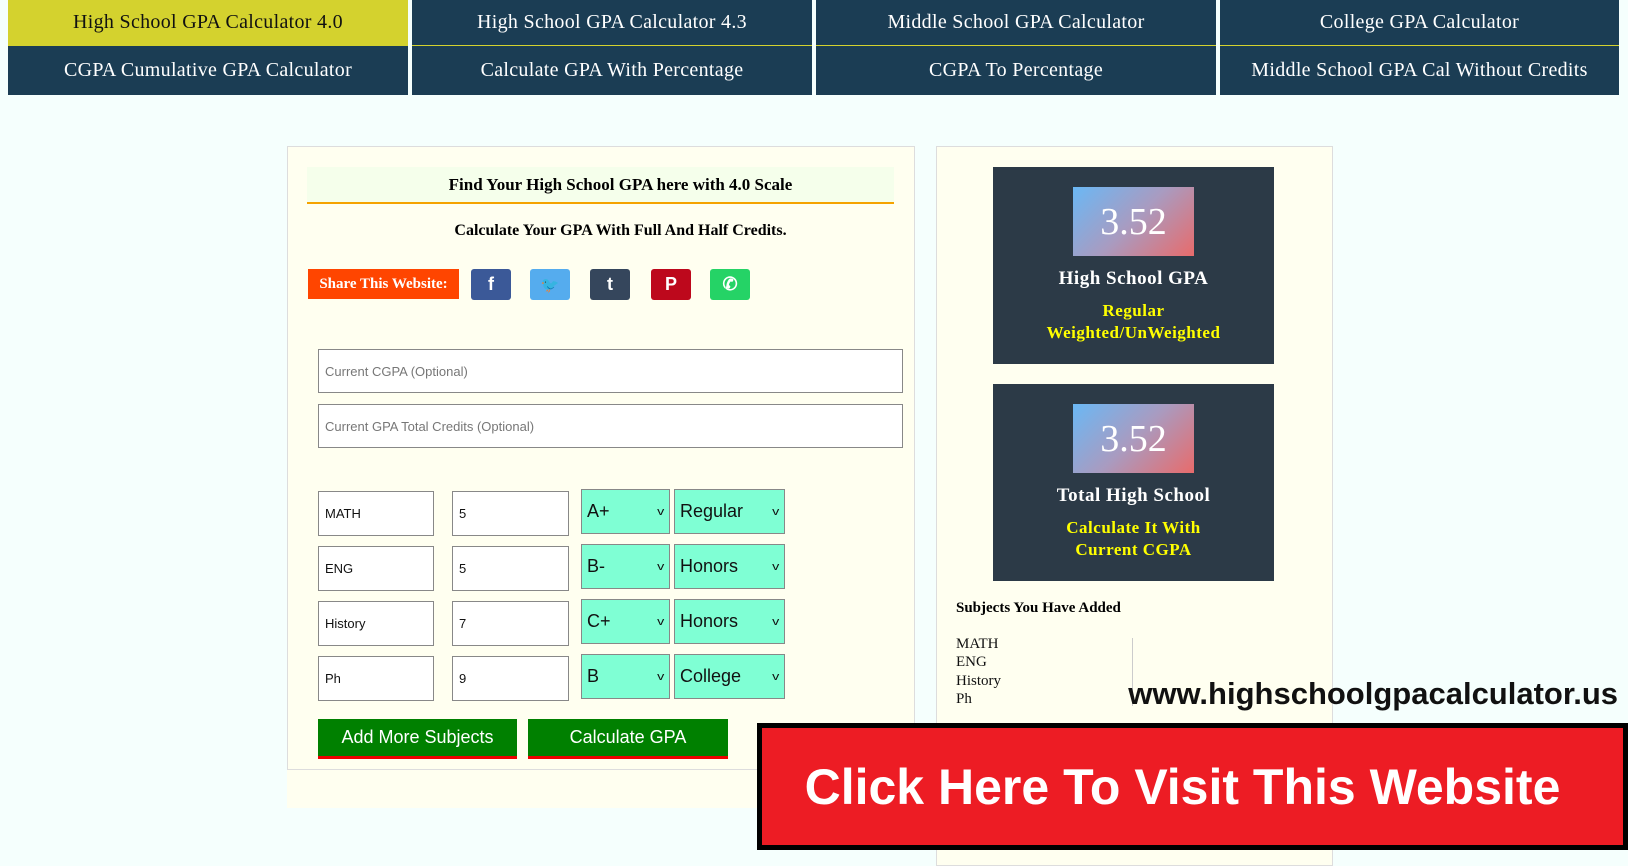 The image size is (1628, 866). I want to click on type-value: Regular, so click(712, 511).